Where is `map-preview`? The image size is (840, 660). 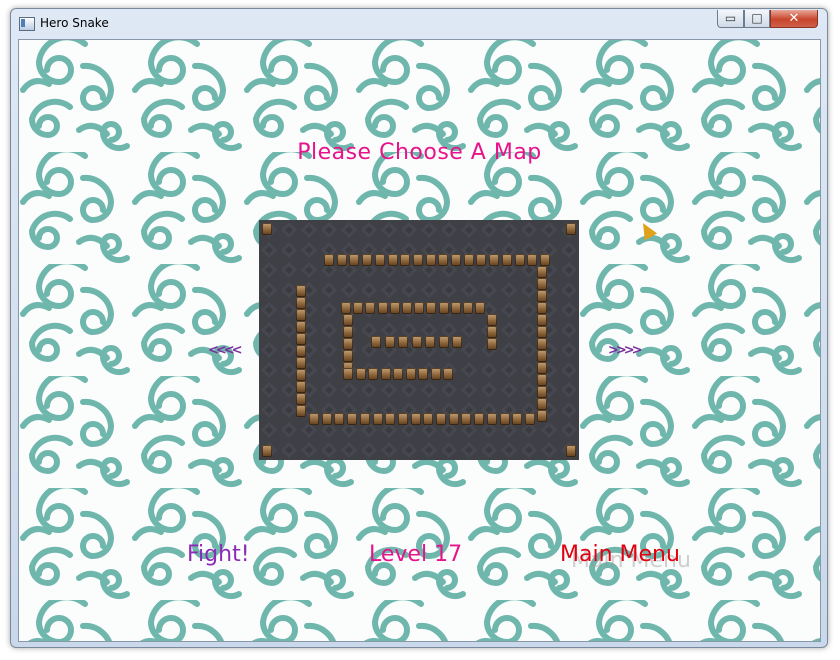 map-preview is located at coordinates (419, 340).